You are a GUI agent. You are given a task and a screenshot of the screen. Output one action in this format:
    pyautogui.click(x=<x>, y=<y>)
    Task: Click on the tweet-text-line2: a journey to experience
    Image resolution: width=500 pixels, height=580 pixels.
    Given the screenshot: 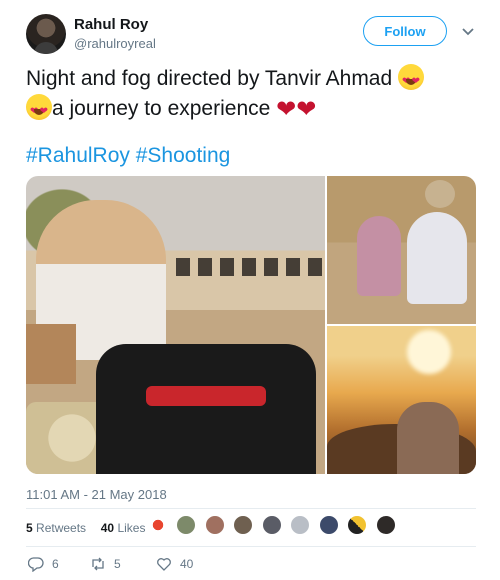 What is the action you would take?
    pyautogui.click(x=161, y=108)
    